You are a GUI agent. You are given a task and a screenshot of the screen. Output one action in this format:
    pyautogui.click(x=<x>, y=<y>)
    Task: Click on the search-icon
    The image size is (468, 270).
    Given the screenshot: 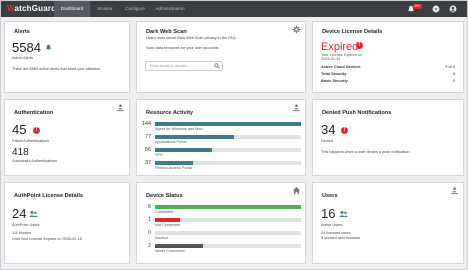 What is the action you would take?
    pyautogui.click(x=217, y=66)
    